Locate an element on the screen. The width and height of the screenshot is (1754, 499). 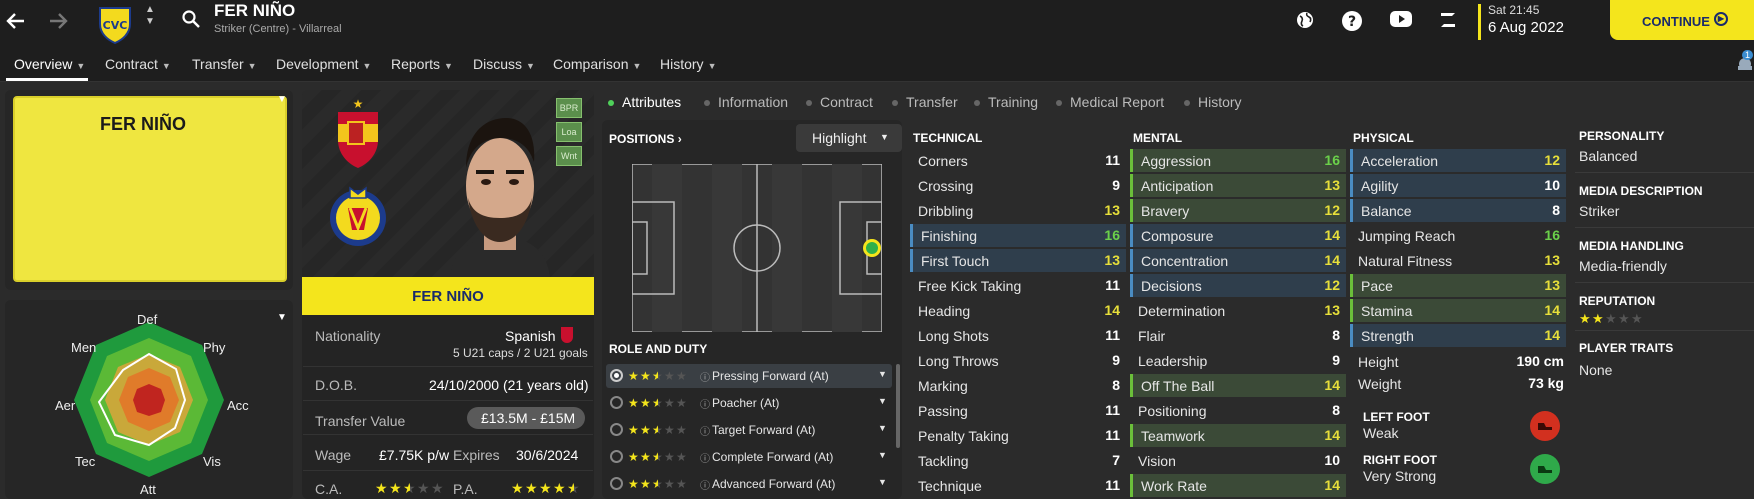
attribute-row: Natural Fitness 13 is located at coordinates (1458, 260).